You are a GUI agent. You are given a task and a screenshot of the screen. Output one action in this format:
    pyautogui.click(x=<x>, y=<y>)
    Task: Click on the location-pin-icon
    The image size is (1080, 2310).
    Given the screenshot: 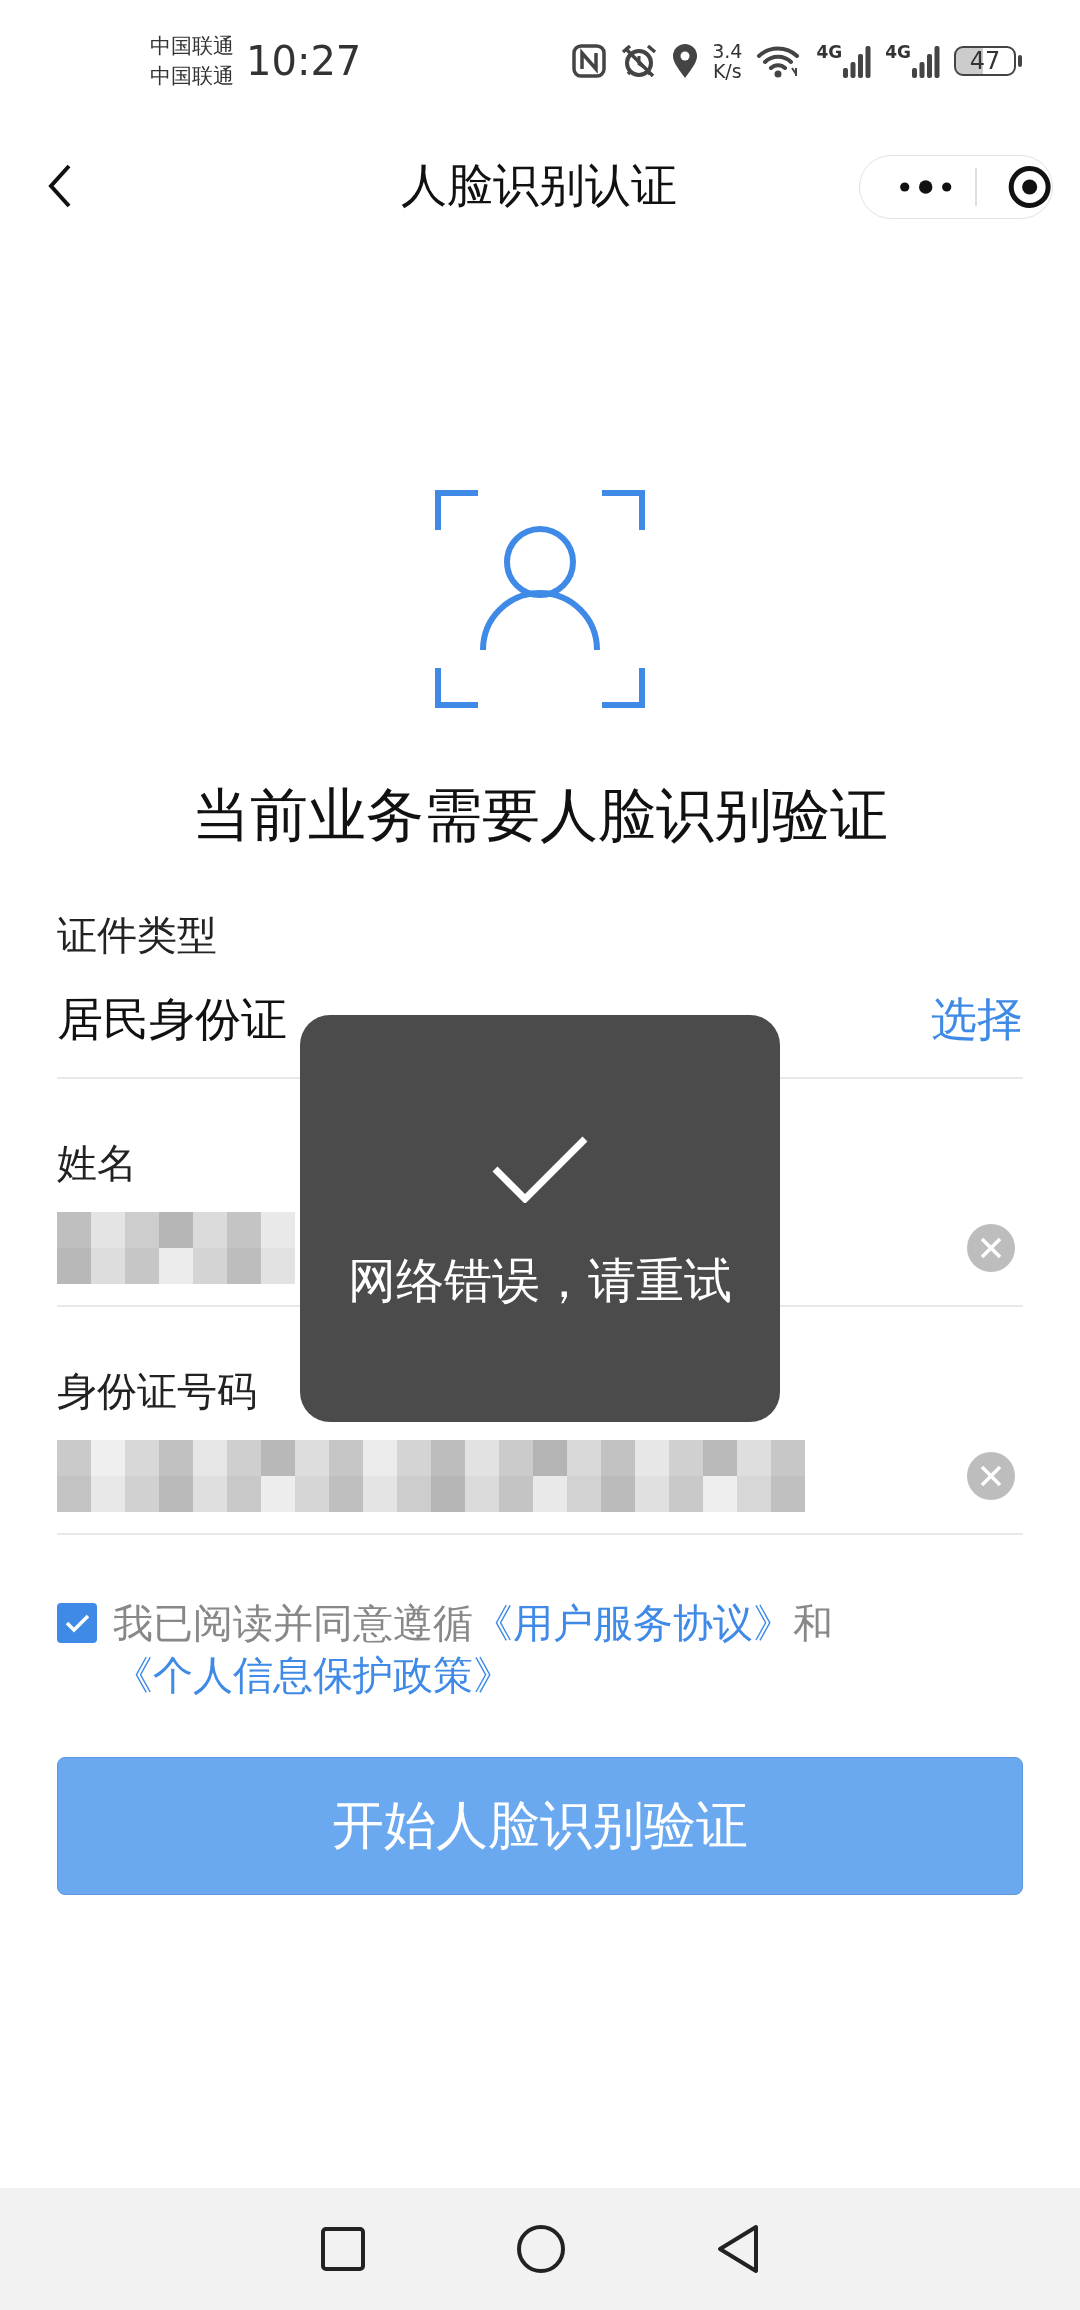 What is the action you would take?
    pyautogui.click(x=685, y=61)
    